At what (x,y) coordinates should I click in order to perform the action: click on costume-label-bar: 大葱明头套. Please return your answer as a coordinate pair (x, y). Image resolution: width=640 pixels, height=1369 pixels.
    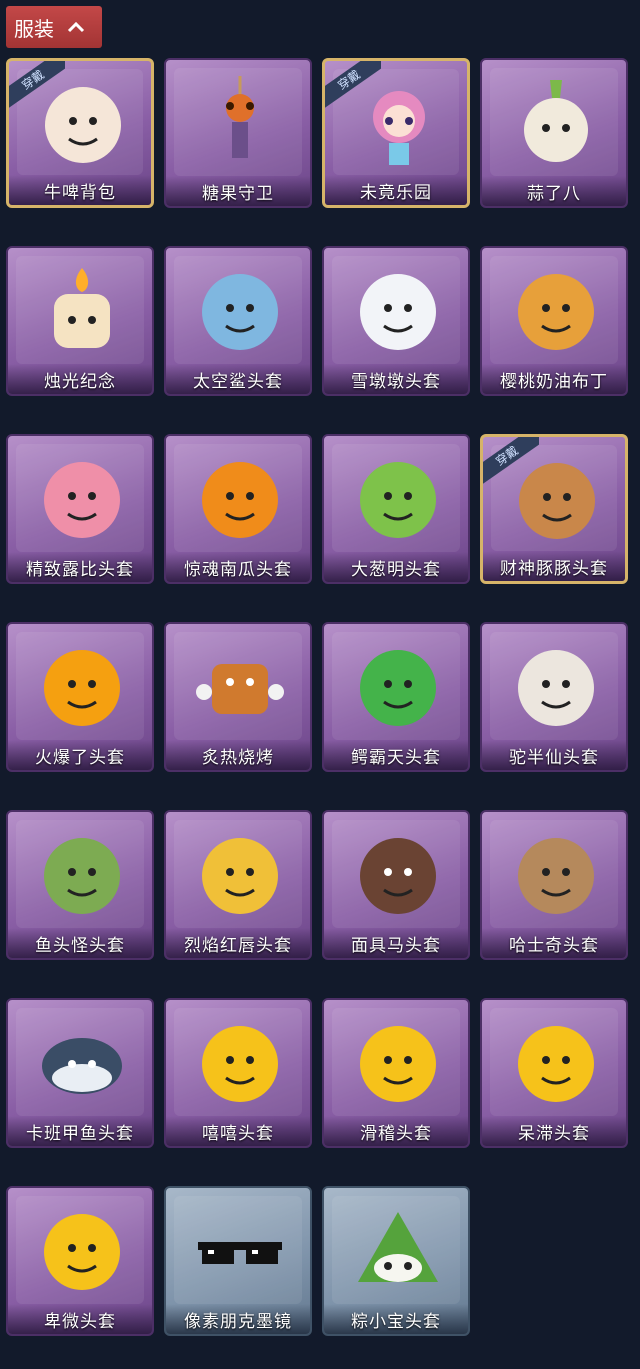
    Looking at the image, I should click on (396, 567).